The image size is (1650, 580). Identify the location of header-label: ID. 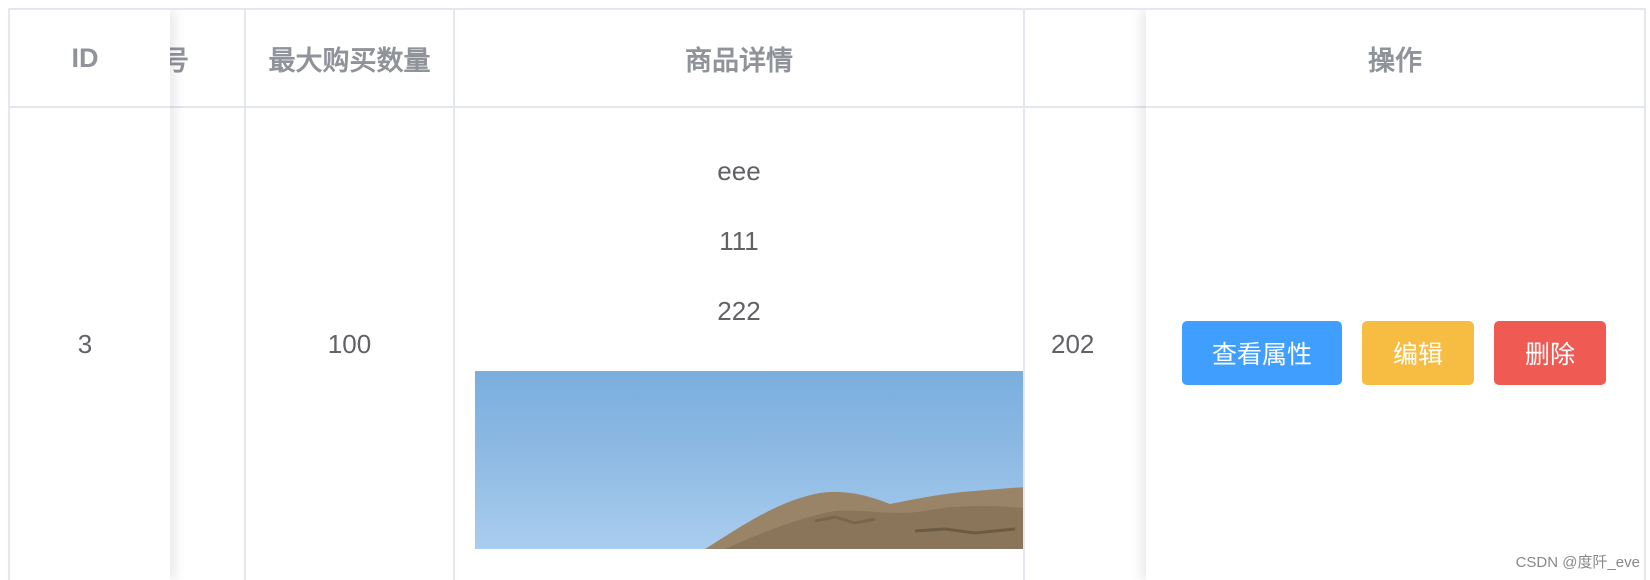
(85, 57).